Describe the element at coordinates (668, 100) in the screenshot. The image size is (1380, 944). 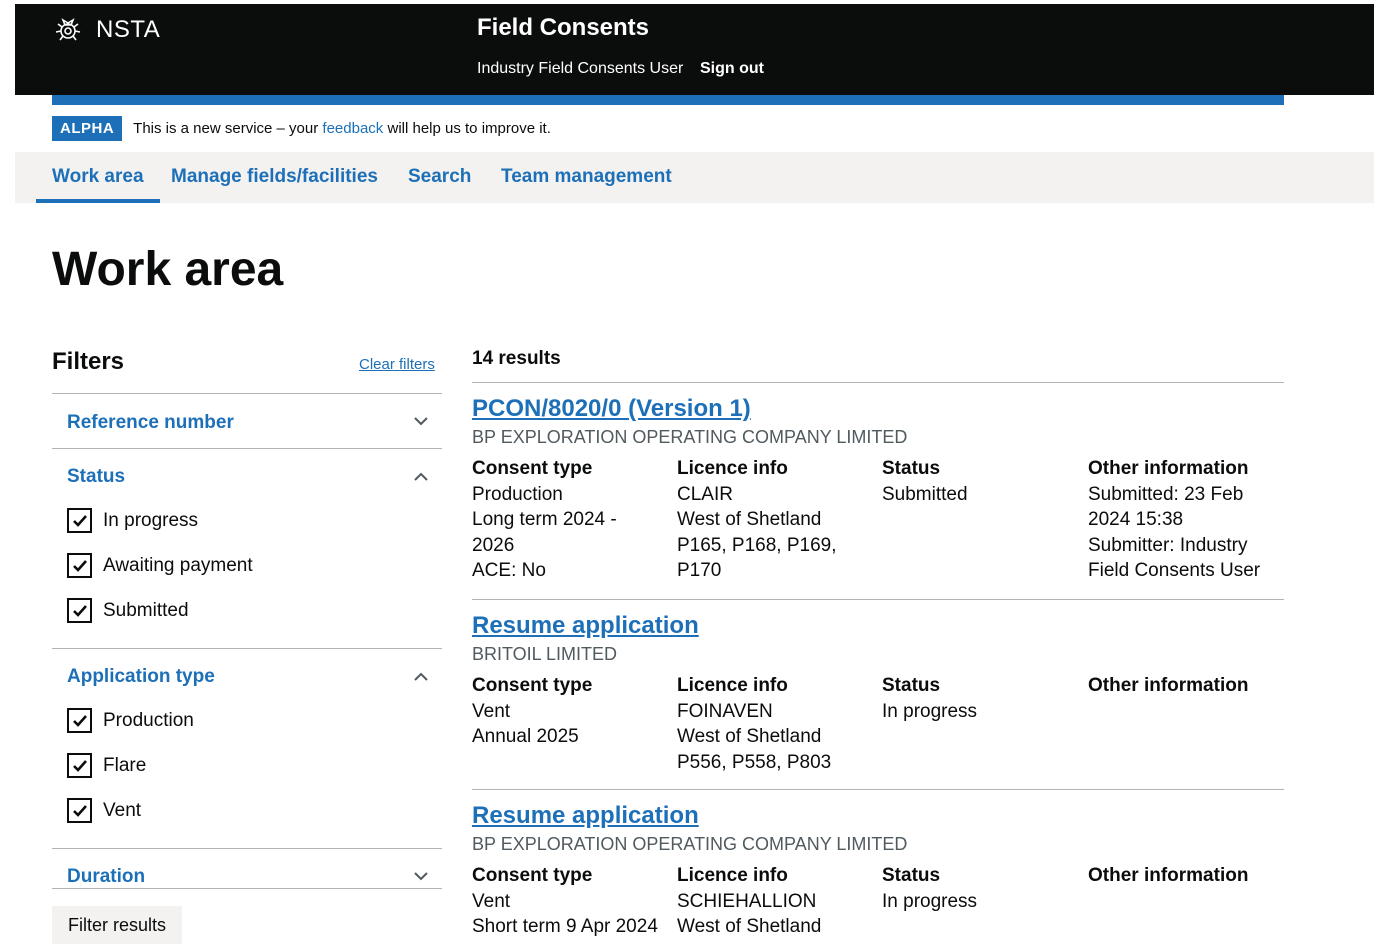
I see `header-accent-bar` at that location.